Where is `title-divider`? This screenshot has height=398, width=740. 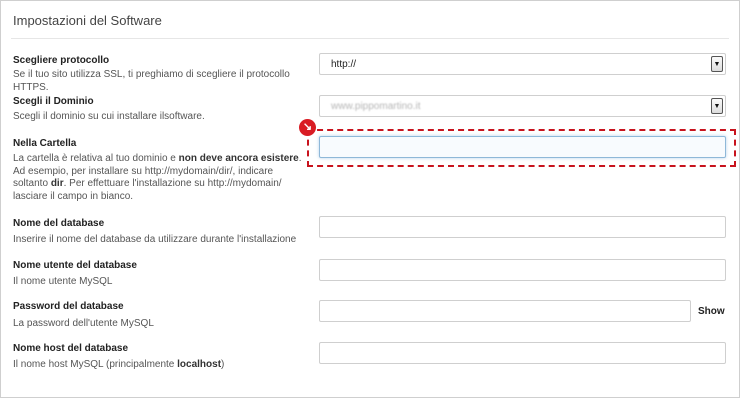 title-divider is located at coordinates (370, 38).